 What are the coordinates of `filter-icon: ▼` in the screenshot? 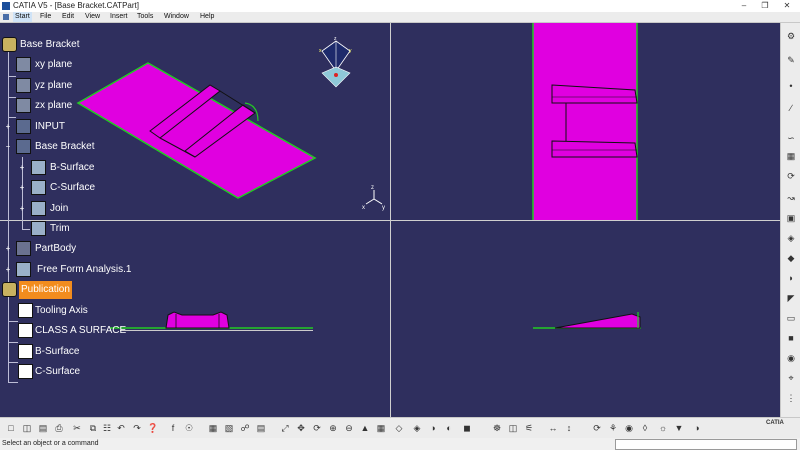 It's located at (679, 428).